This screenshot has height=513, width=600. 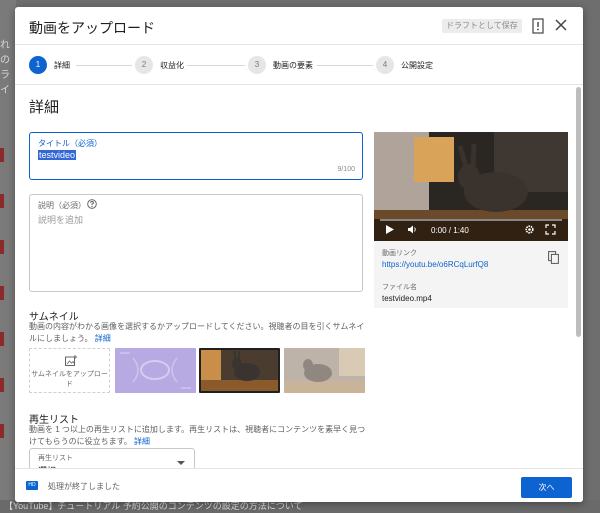 What do you see at coordinates (62, 65) in the screenshot?
I see `step-label: 詳細` at bounding box center [62, 65].